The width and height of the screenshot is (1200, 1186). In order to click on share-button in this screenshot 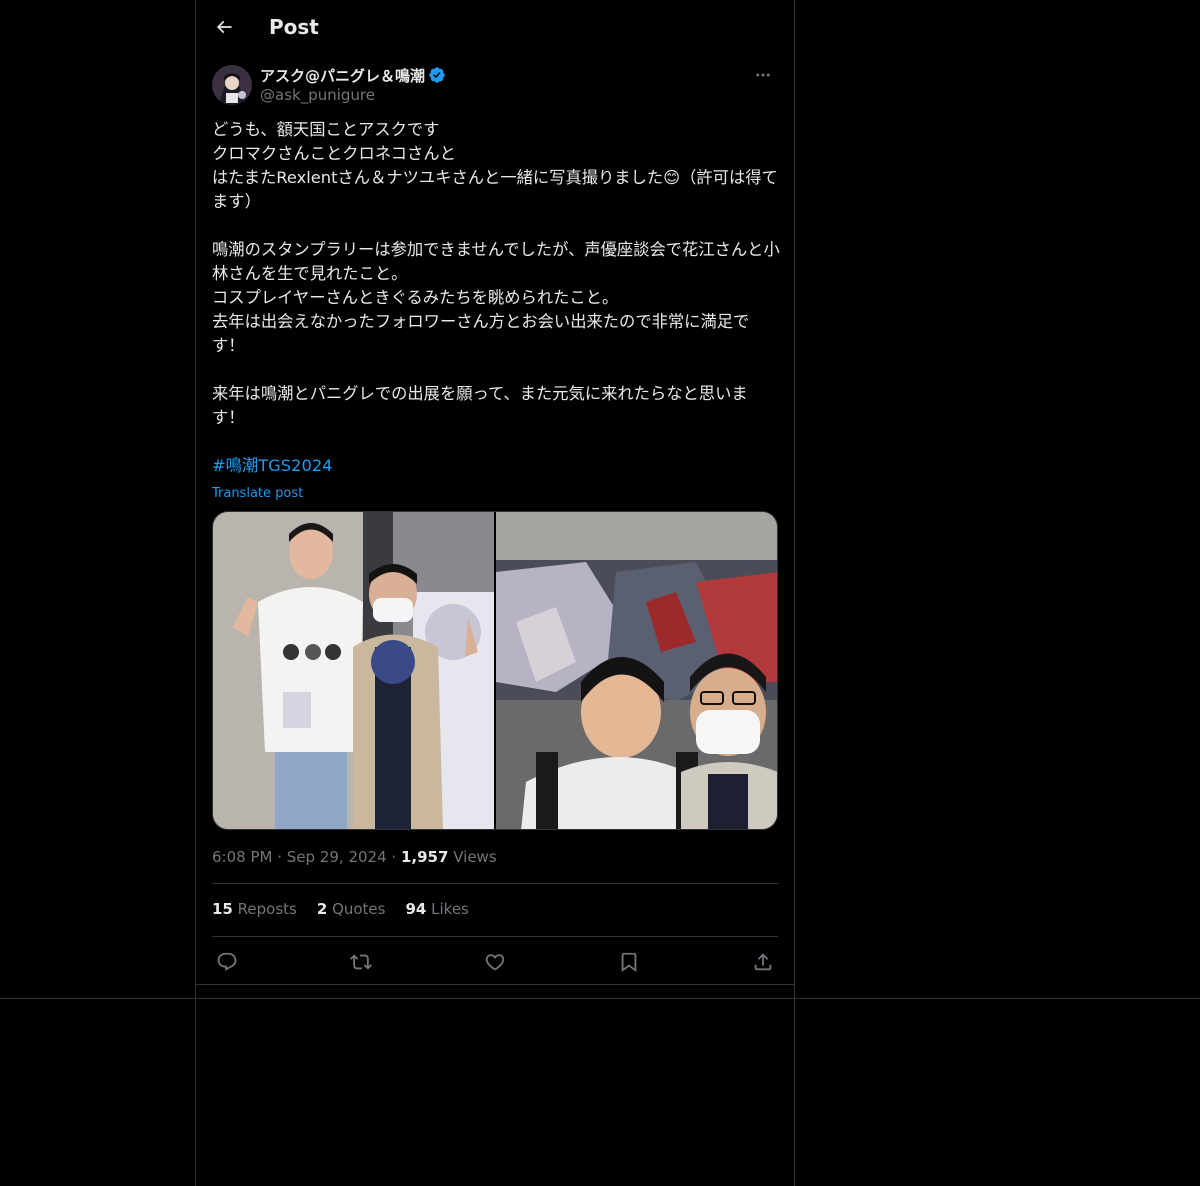, I will do `click(763, 962)`.